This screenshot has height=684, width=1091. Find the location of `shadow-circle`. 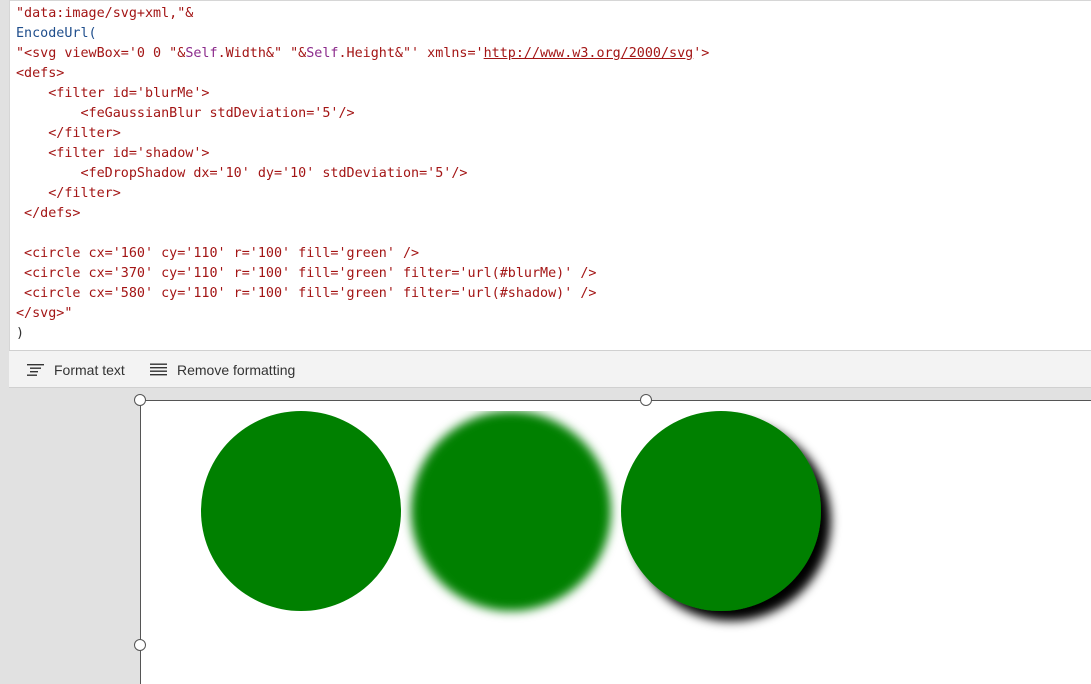

shadow-circle is located at coordinates (721, 511).